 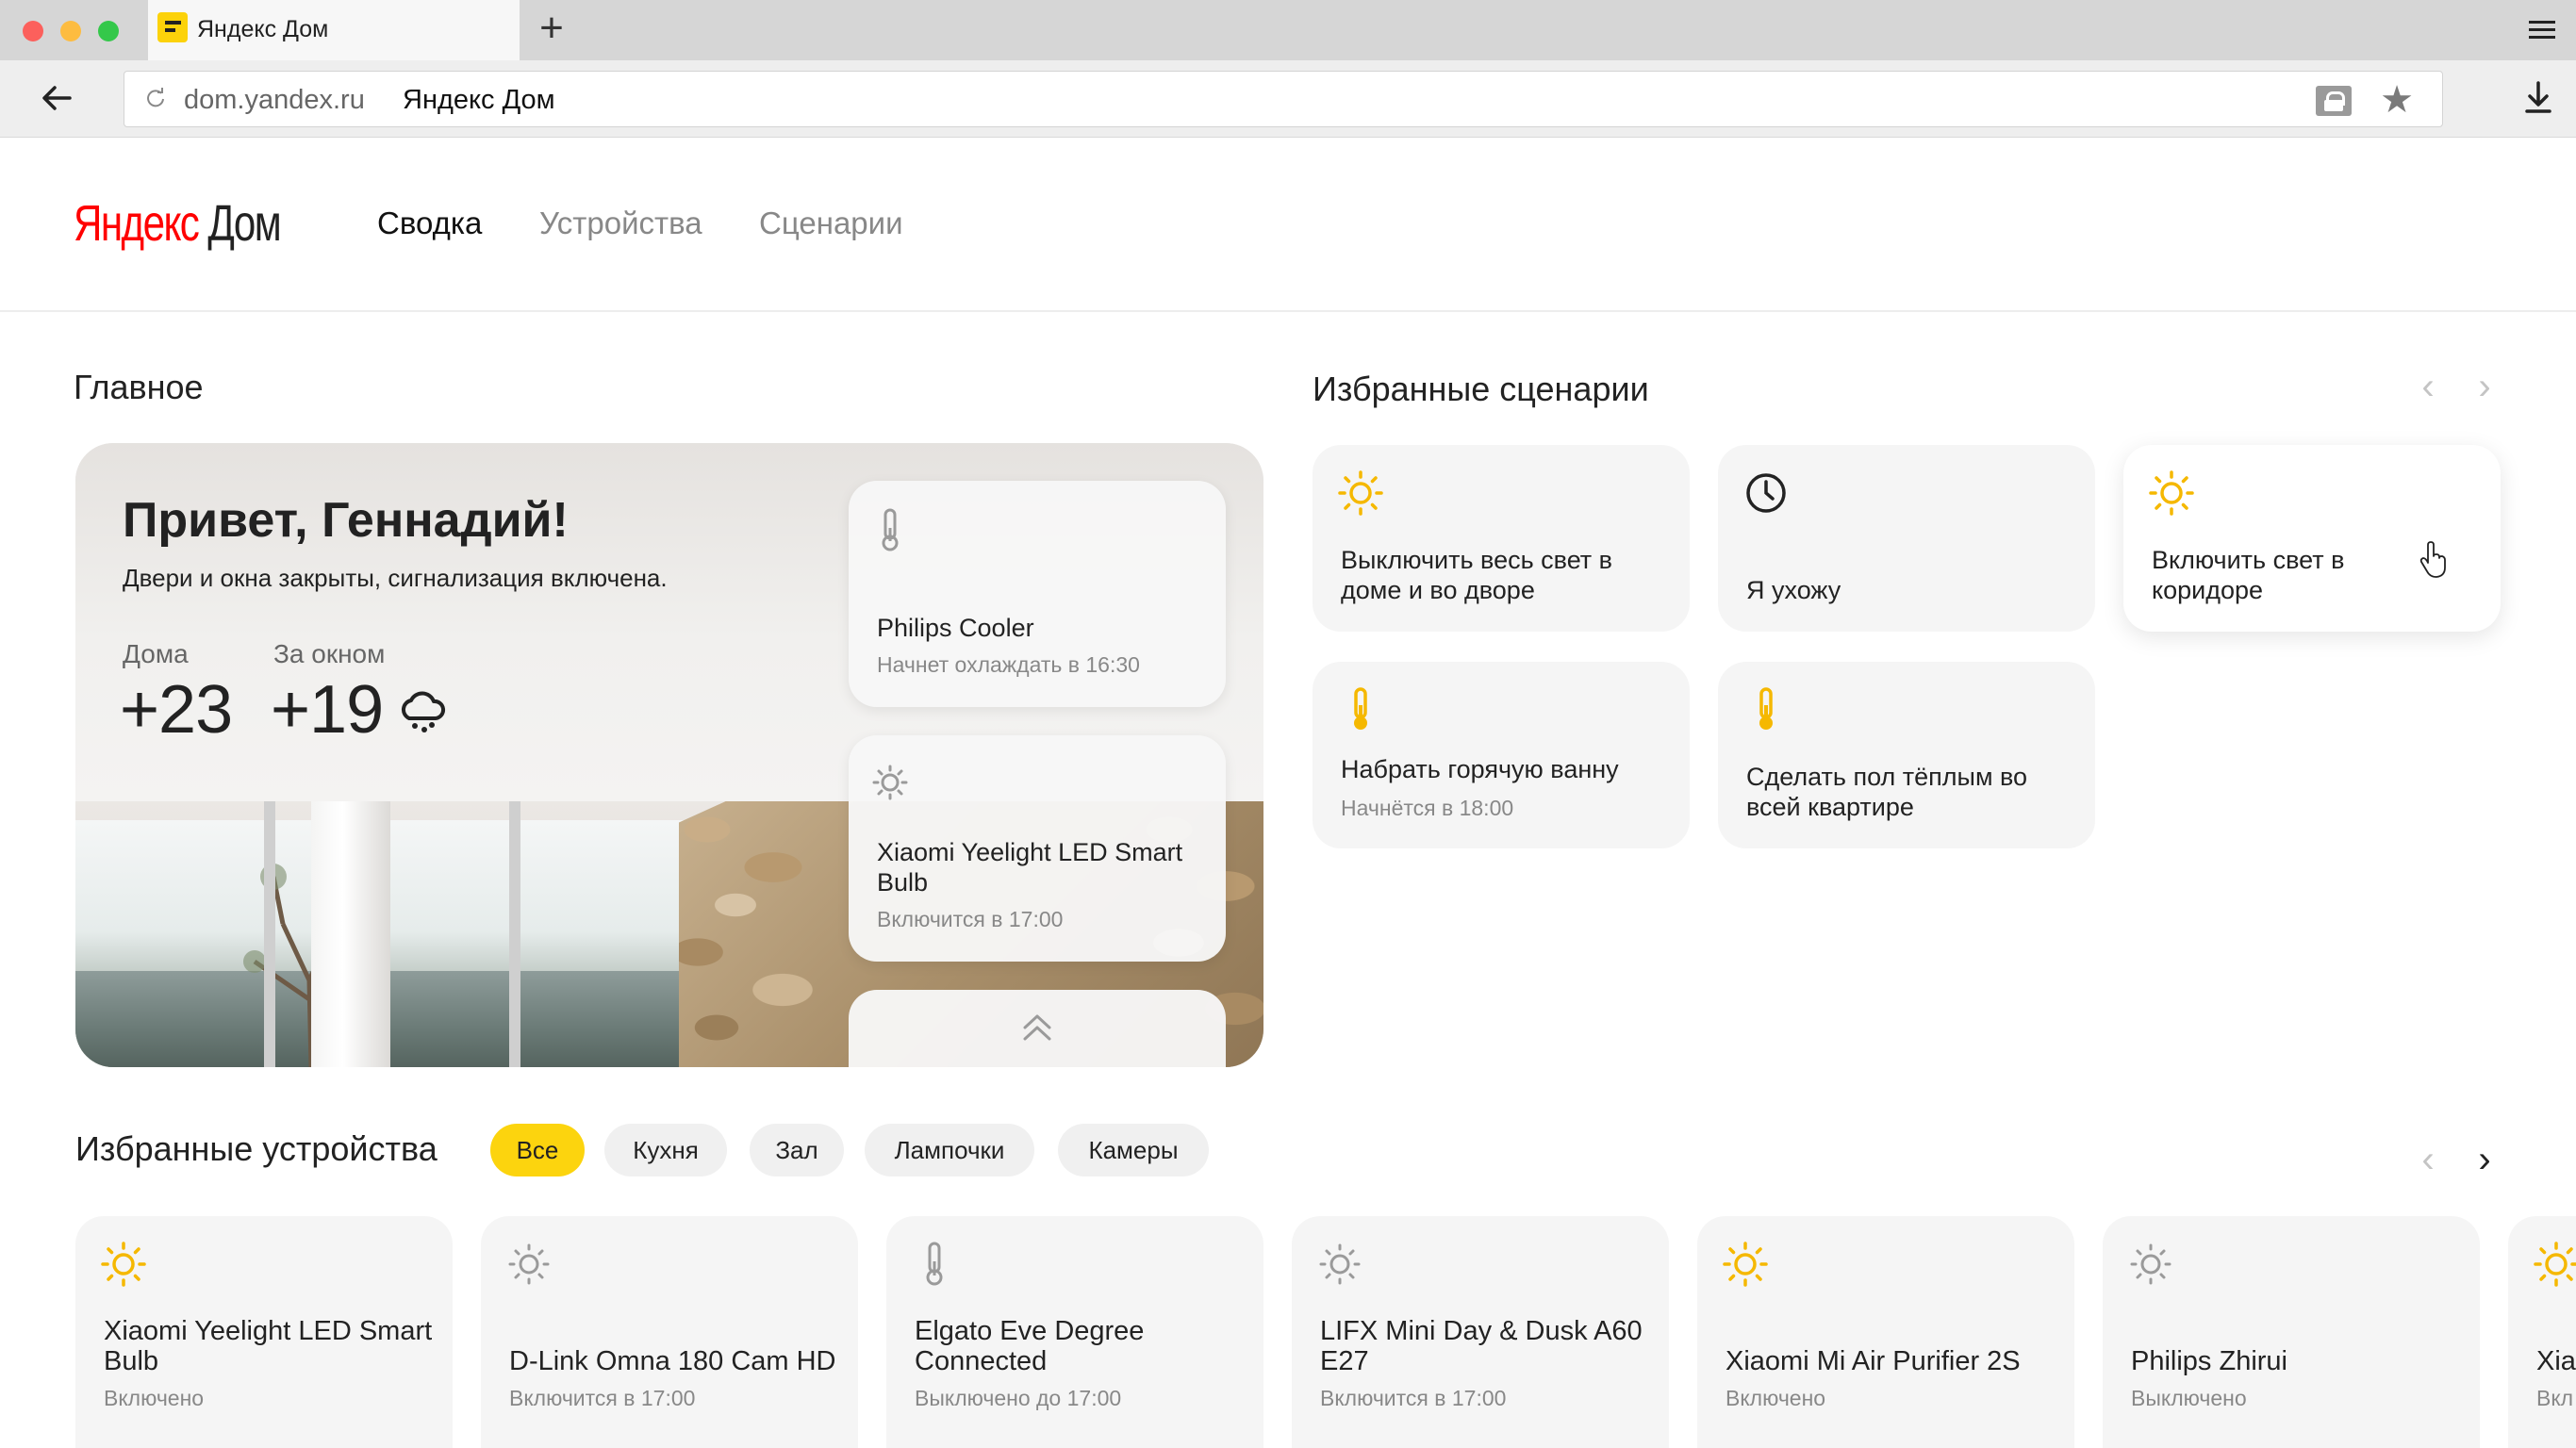 What do you see at coordinates (2485, 1159) in the screenshot?
I see `devices-next-arrow-icon: ›` at bounding box center [2485, 1159].